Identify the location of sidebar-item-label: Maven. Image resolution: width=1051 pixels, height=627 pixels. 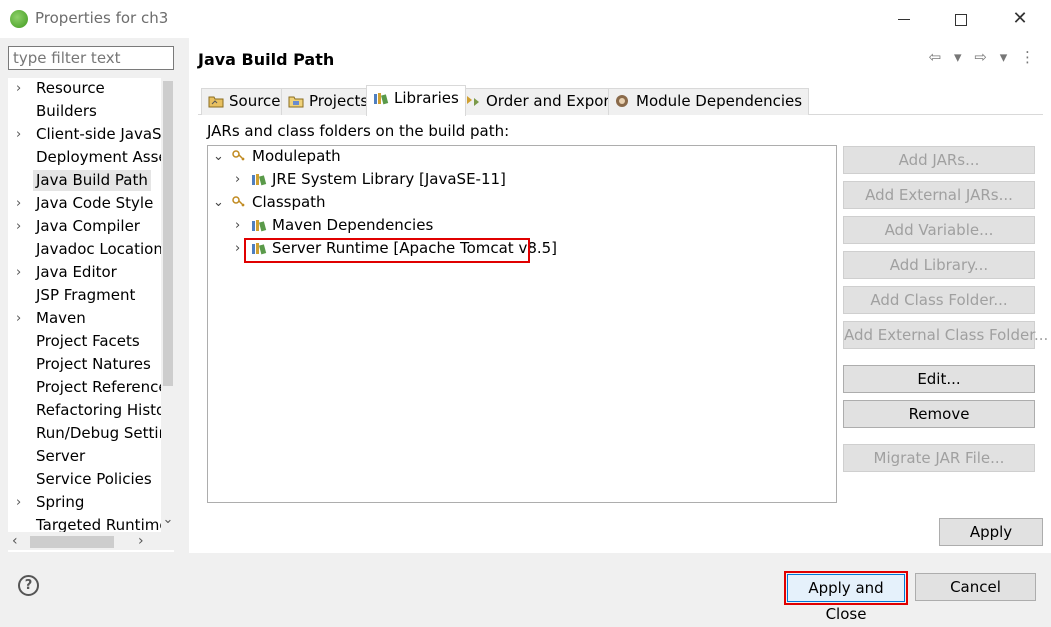
(61, 318).